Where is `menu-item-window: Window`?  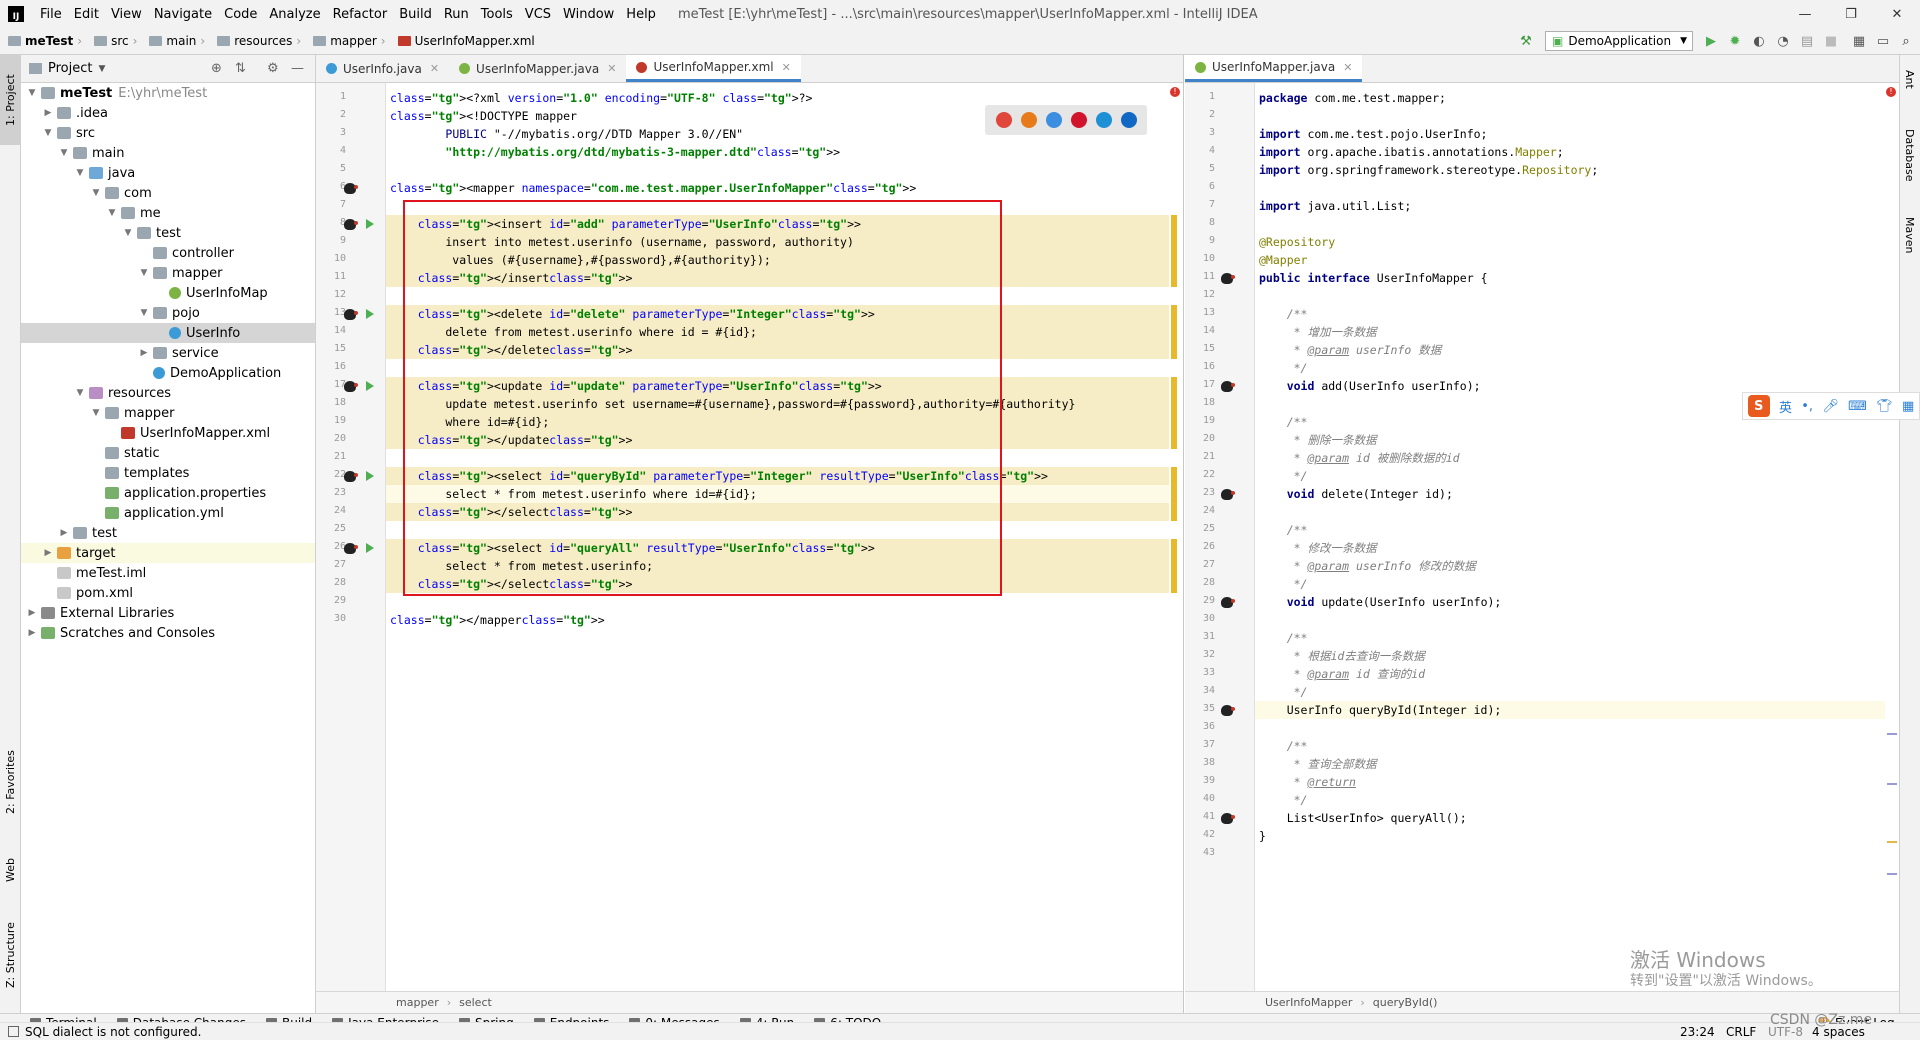 menu-item-window: Window is located at coordinates (588, 14).